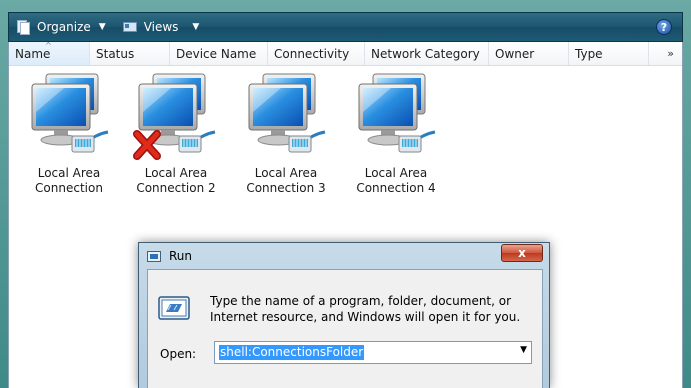 The width and height of the screenshot is (691, 388). I want to click on organize-label: Organize, so click(64, 27).